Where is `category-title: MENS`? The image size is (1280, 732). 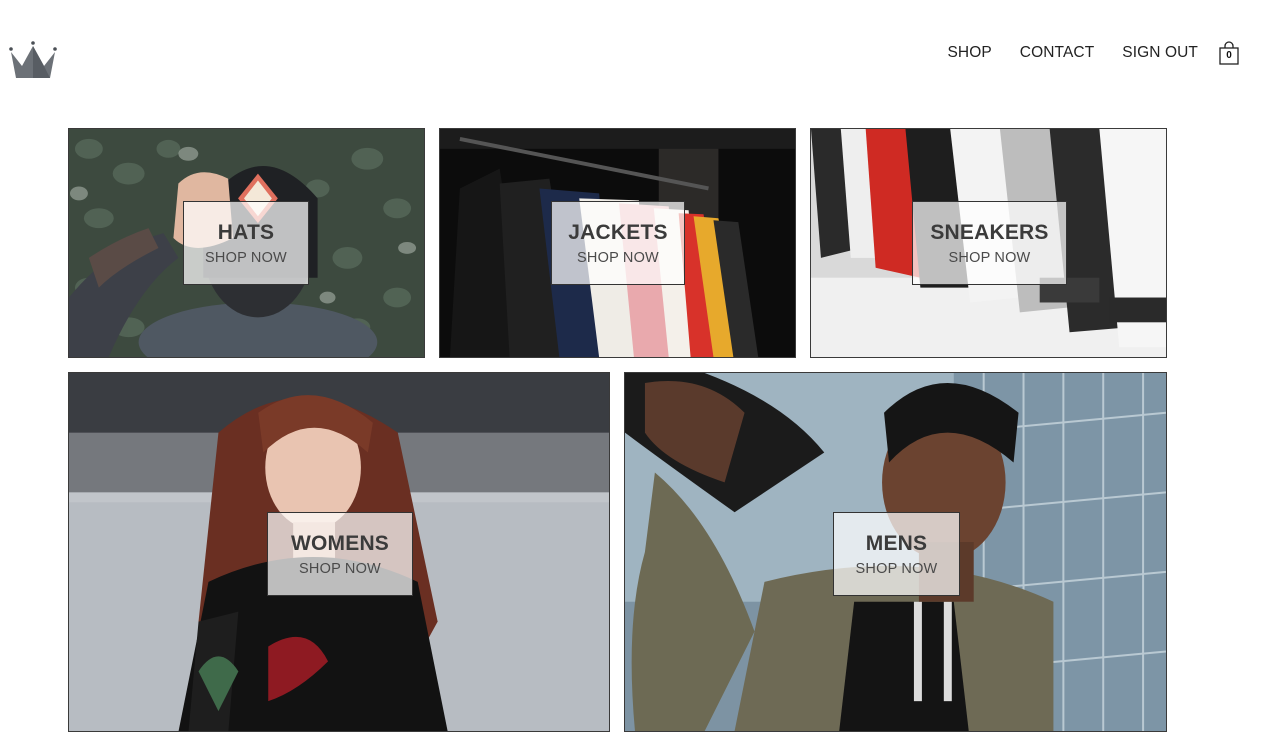
category-title: MENS is located at coordinates (896, 543).